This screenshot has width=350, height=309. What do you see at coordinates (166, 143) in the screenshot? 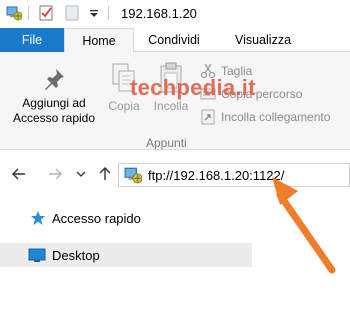
I see `clipboard-group-label: Appunti` at bounding box center [166, 143].